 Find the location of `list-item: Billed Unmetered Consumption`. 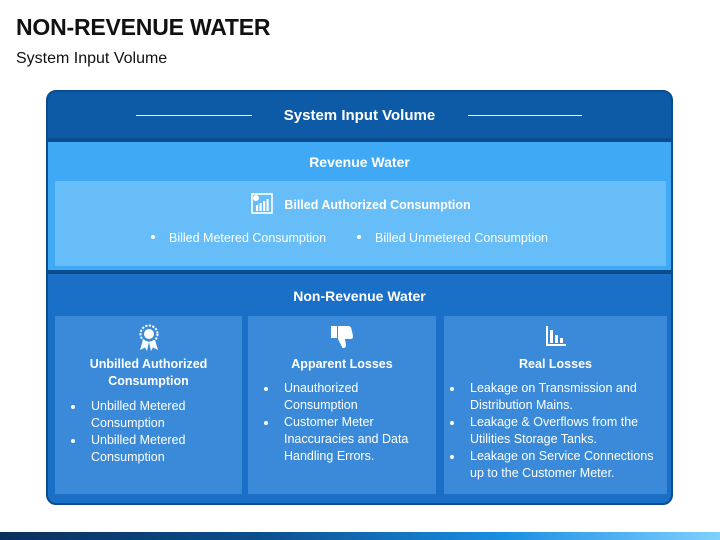

list-item: Billed Unmetered Consumption is located at coordinates (452, 238).